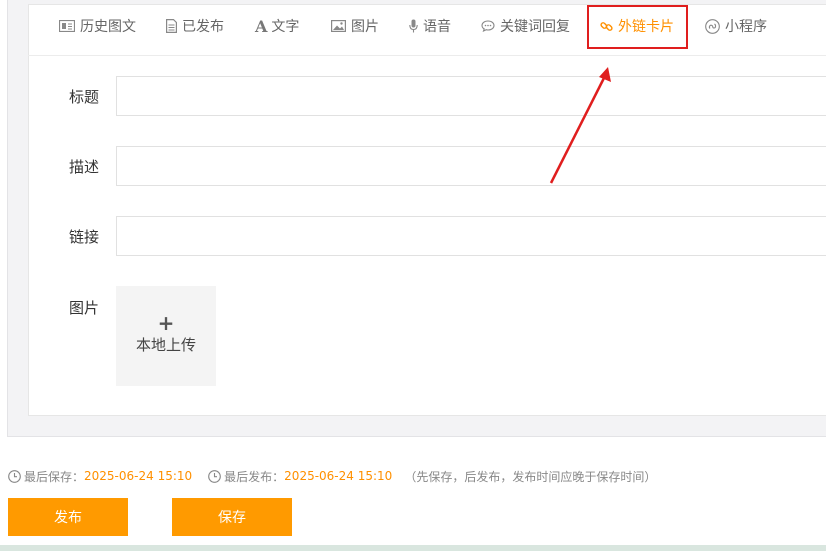  I want to click on tab-external-link-card-label: 外链卡片, so click(646, 27).